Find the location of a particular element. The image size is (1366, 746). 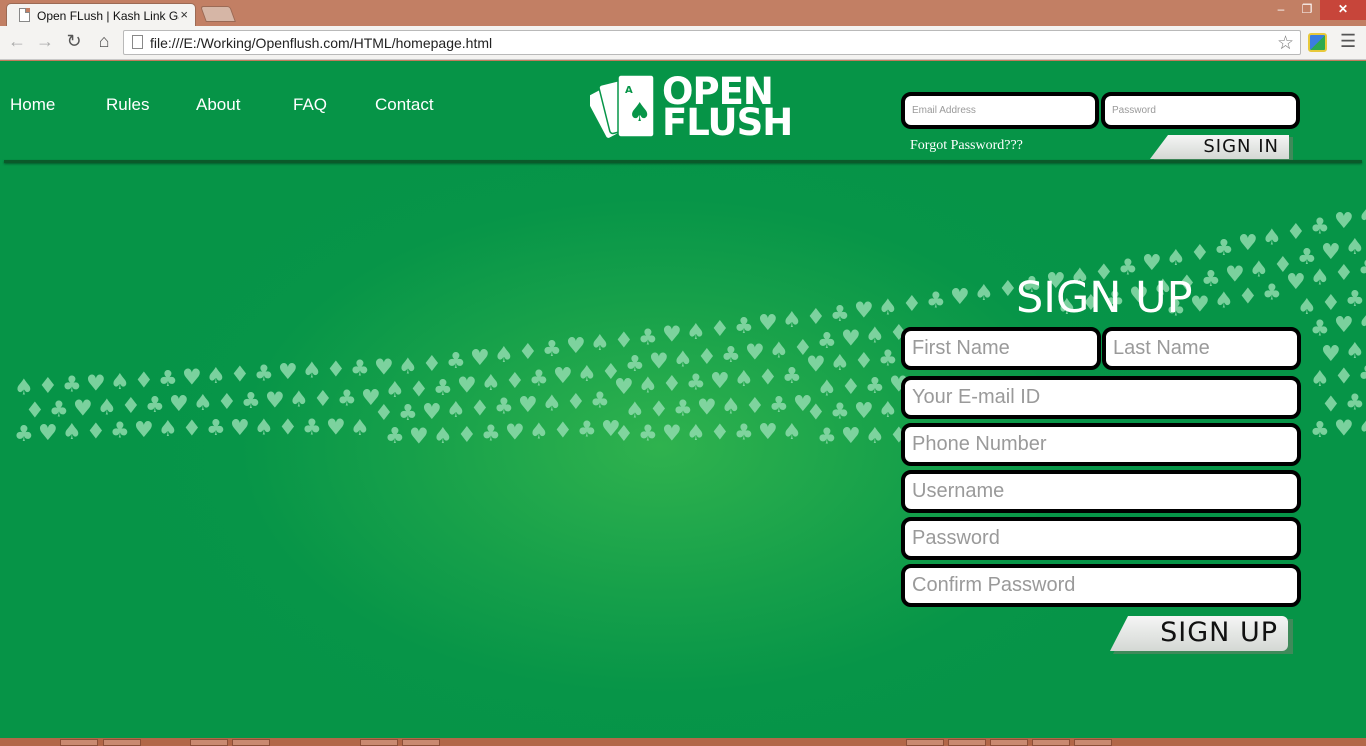

os-taskbar is located at coordinates (683, 742).